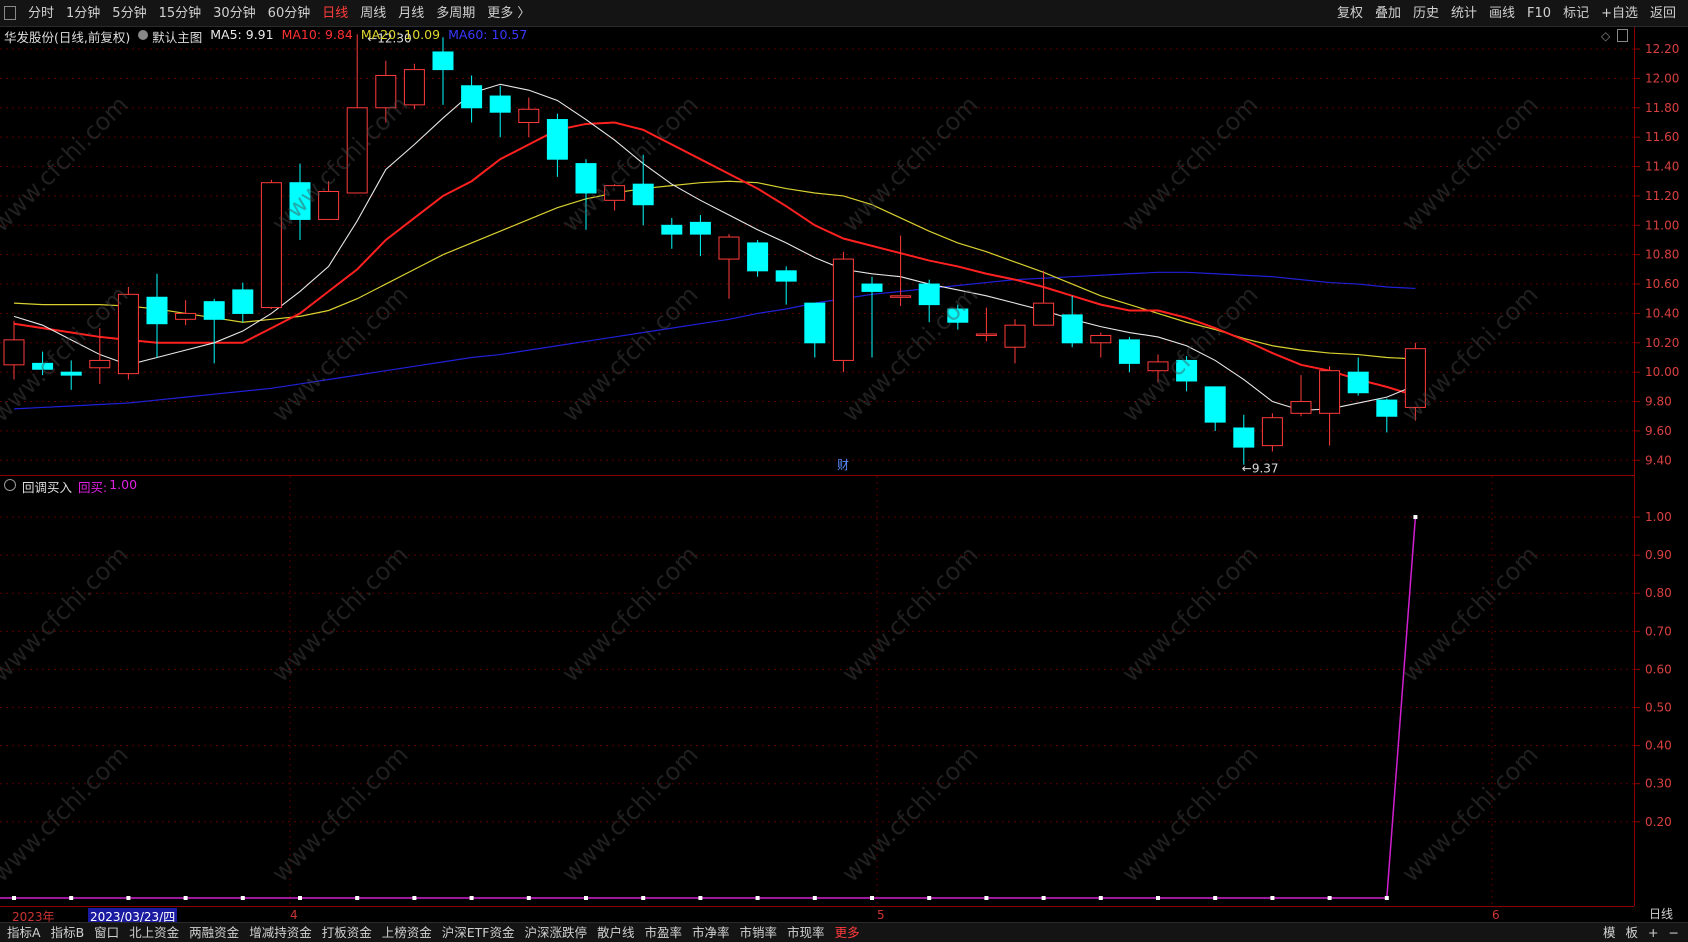 This screenshot has width=1688, height=942. What do you see at coordinates (83, 13) in the screenshot?
I see `period-tab-1: 1分钟` at bounding box center [83, 13].